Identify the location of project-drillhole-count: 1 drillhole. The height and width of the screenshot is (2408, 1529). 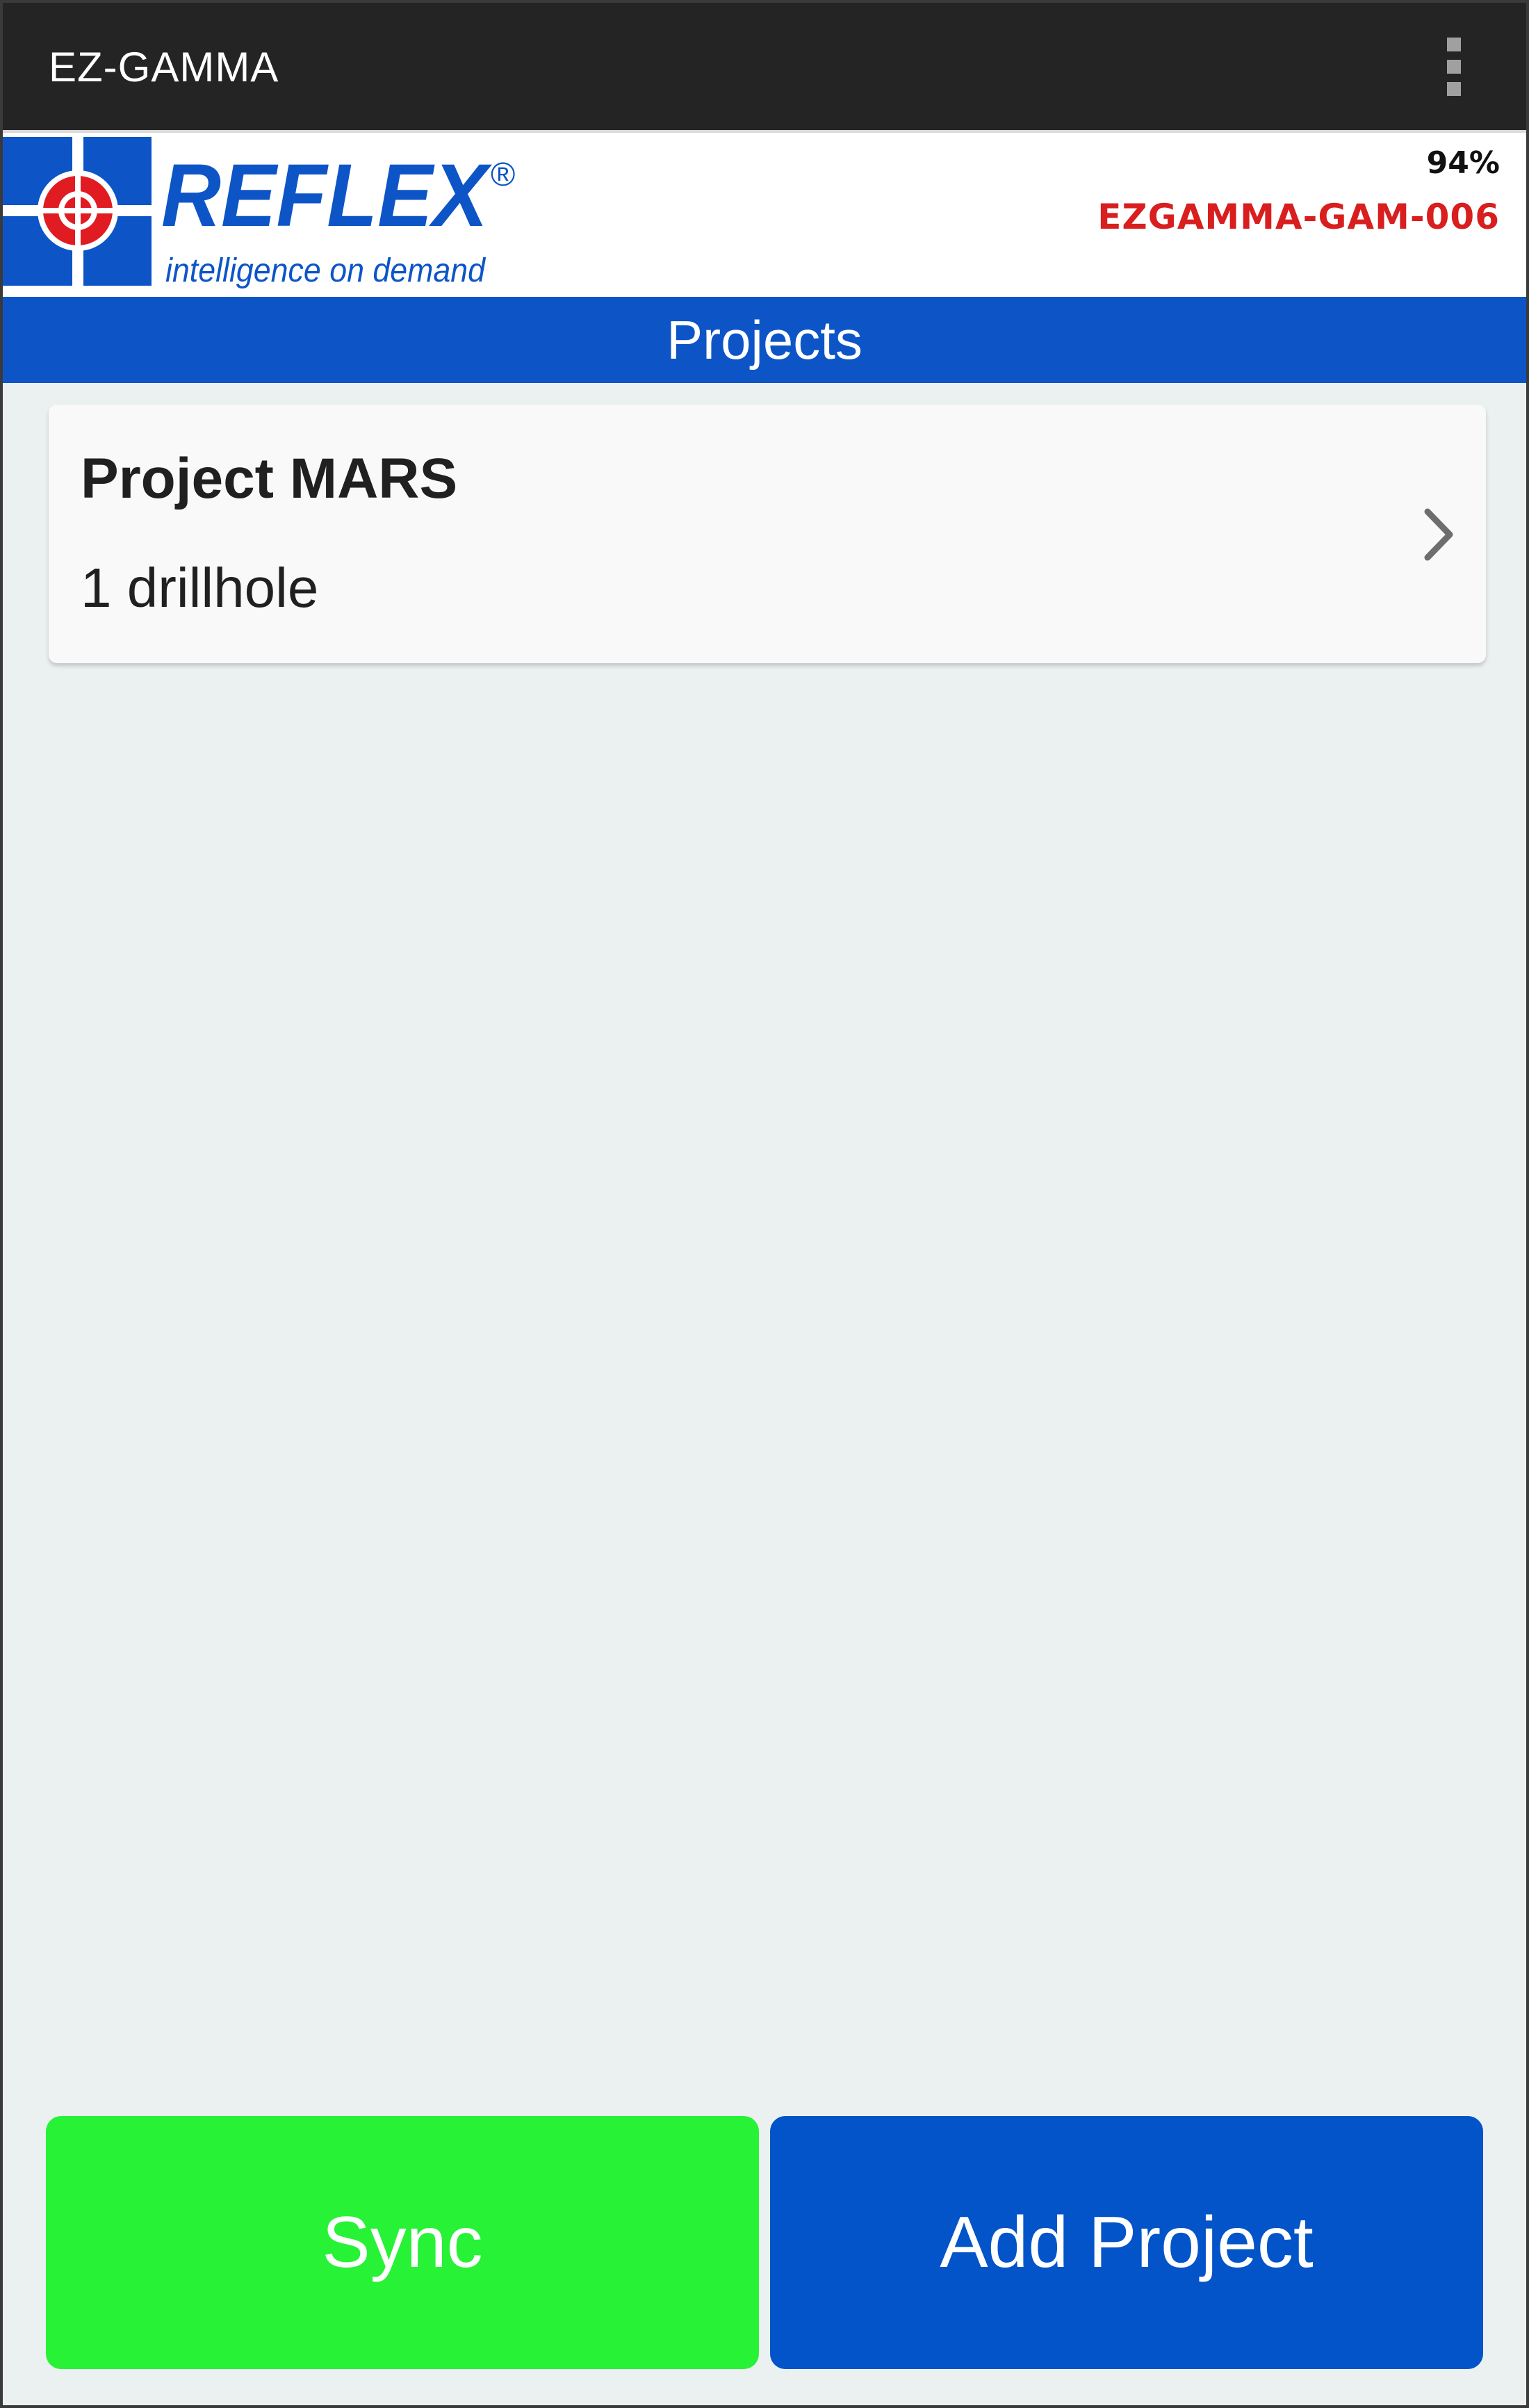
(200, 588).